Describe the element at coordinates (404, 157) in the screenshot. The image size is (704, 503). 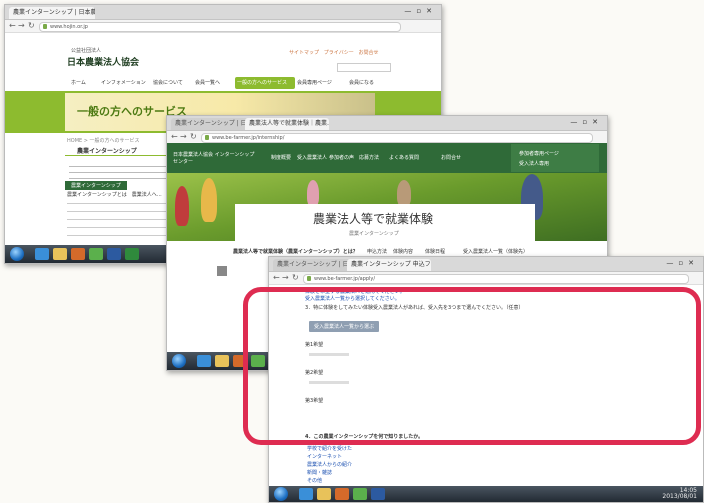
I see `nav-item: よくある質問` at that location.